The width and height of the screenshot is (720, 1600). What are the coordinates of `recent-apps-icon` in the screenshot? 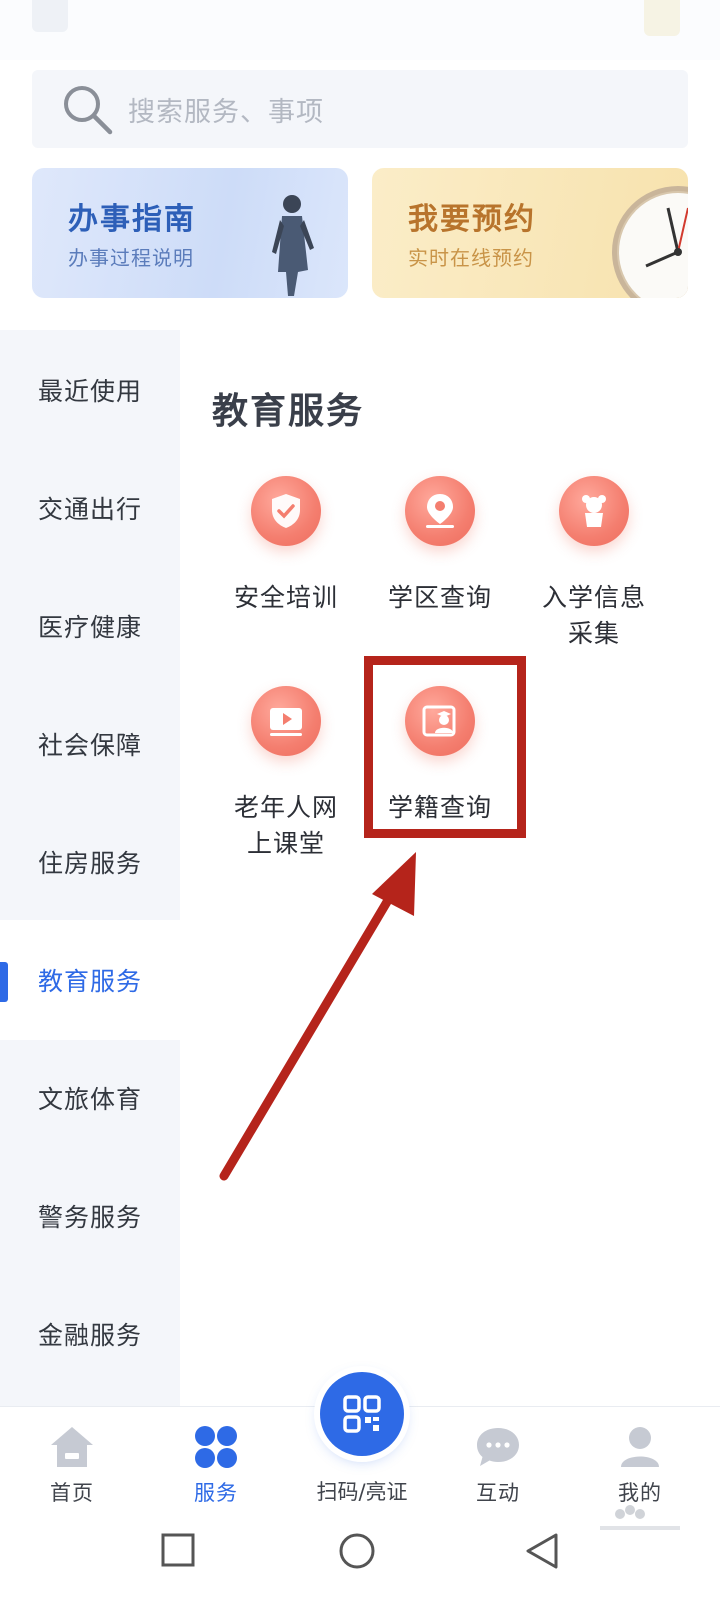 It's located at (178, 1550).